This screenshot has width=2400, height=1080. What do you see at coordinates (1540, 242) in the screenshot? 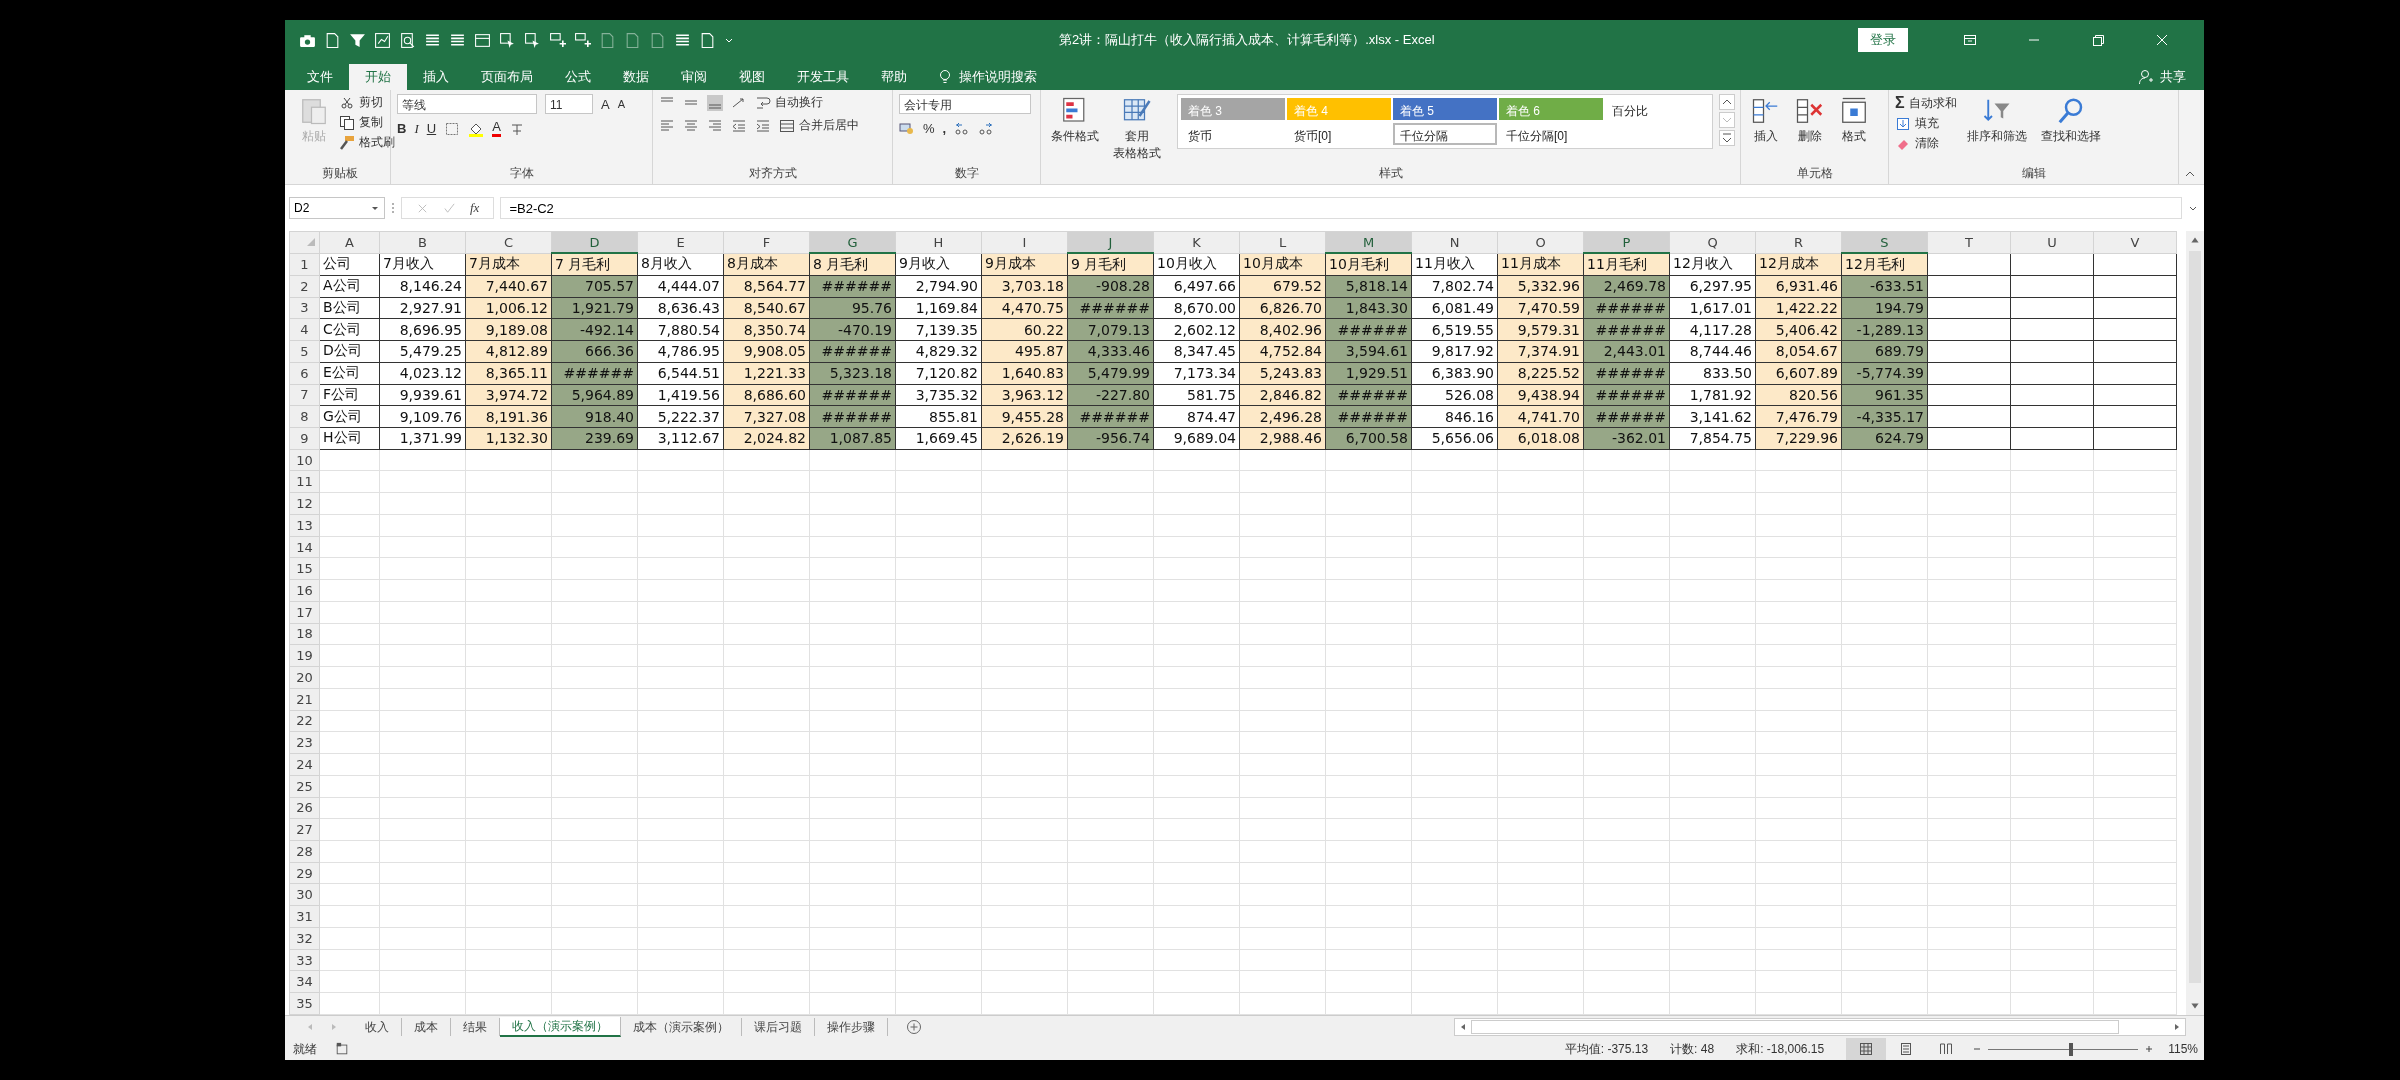
I see `column-header: O` at bounding box center [1540, 242].